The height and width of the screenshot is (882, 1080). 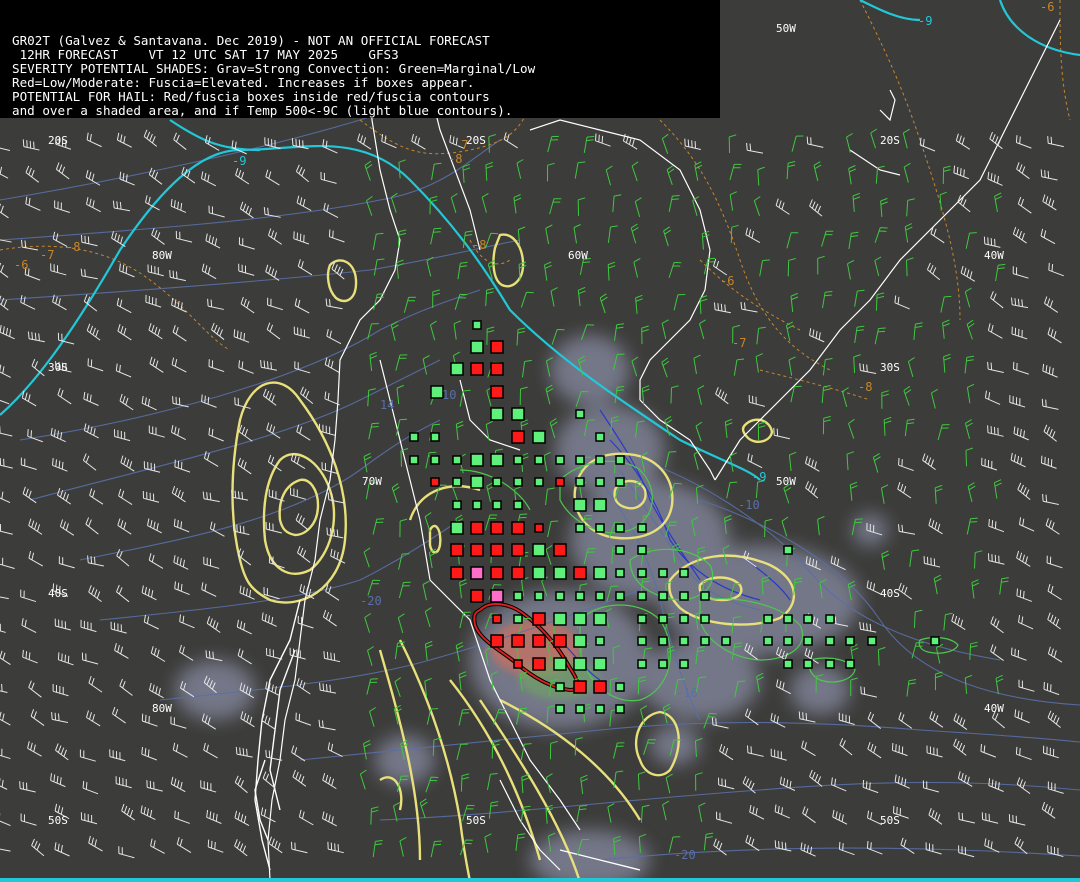 What do you see at coordinates (759, 477) in the screenshot?
I see `t500-label: -9` at bounding box center [759, 477].